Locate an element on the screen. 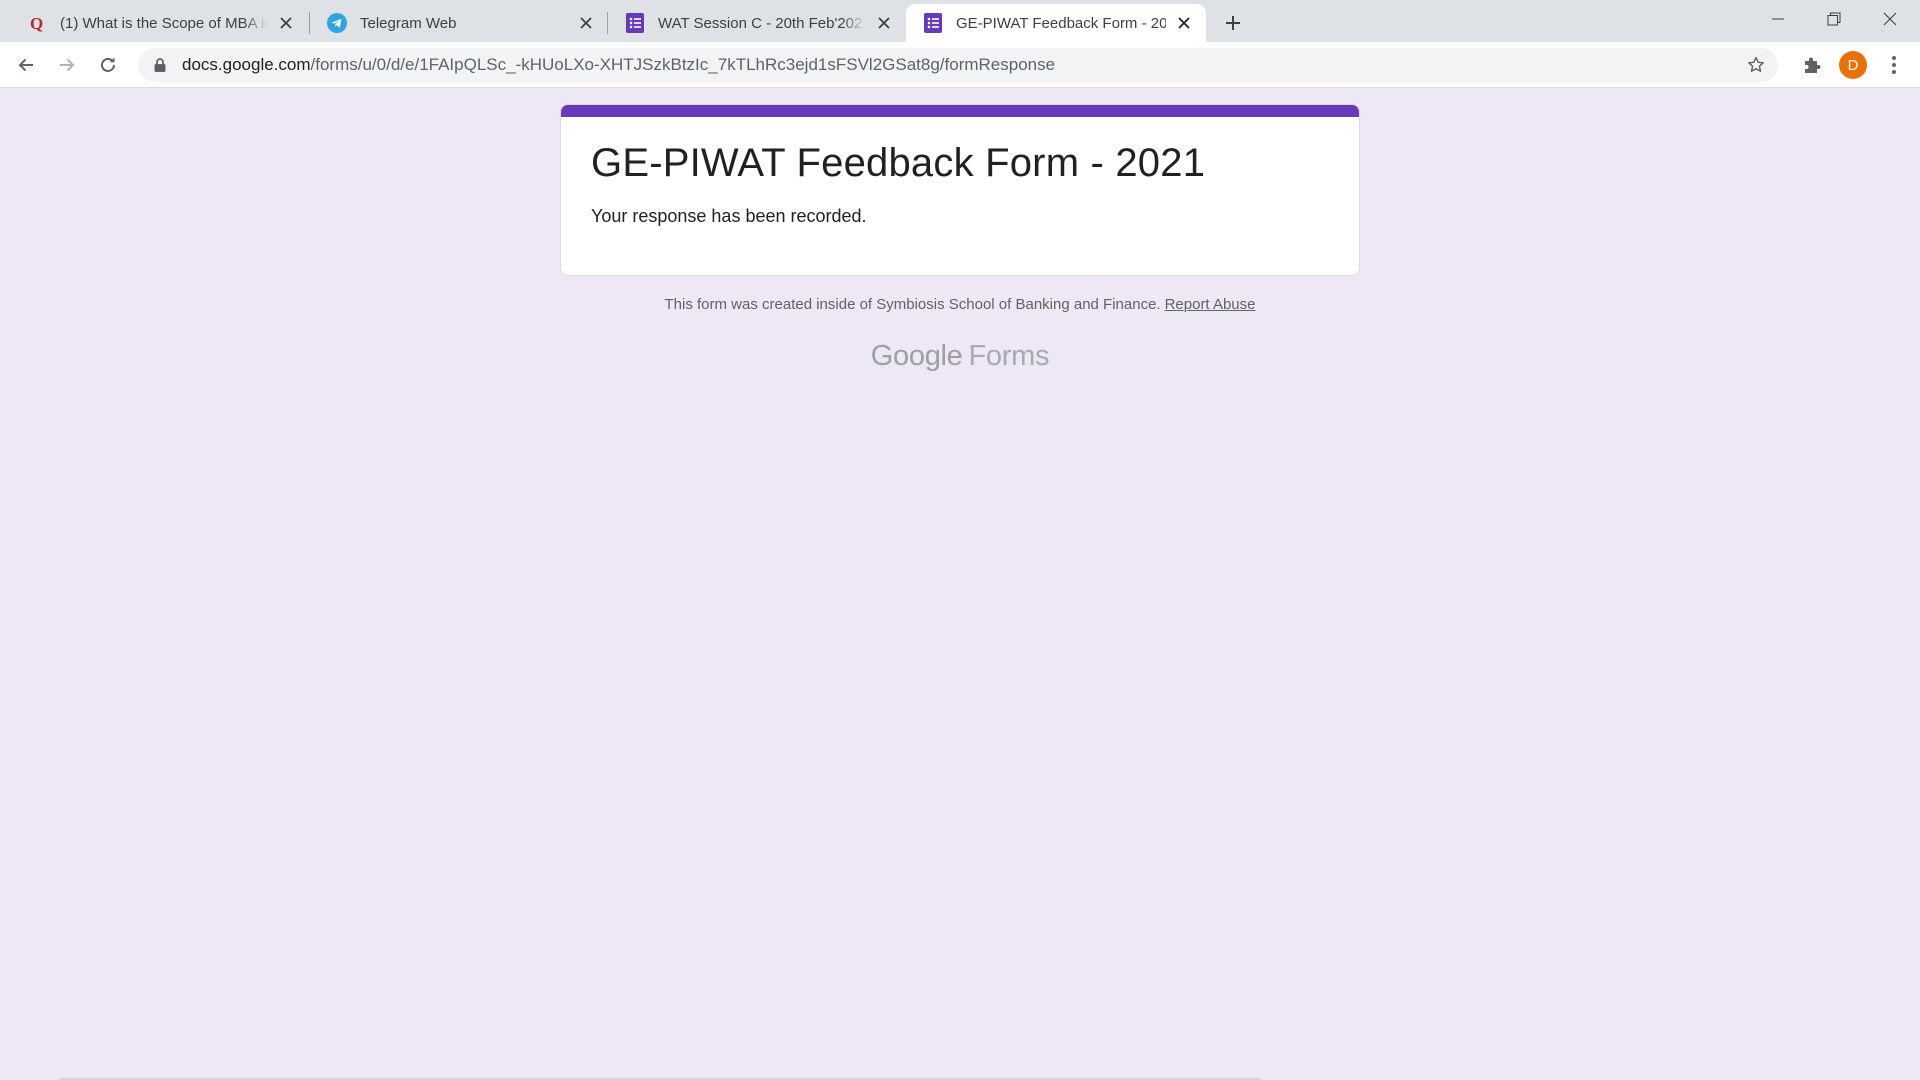 The height and width of the screenshot is (1080, 1920). reload-icon is located at coordinates (108, 64).